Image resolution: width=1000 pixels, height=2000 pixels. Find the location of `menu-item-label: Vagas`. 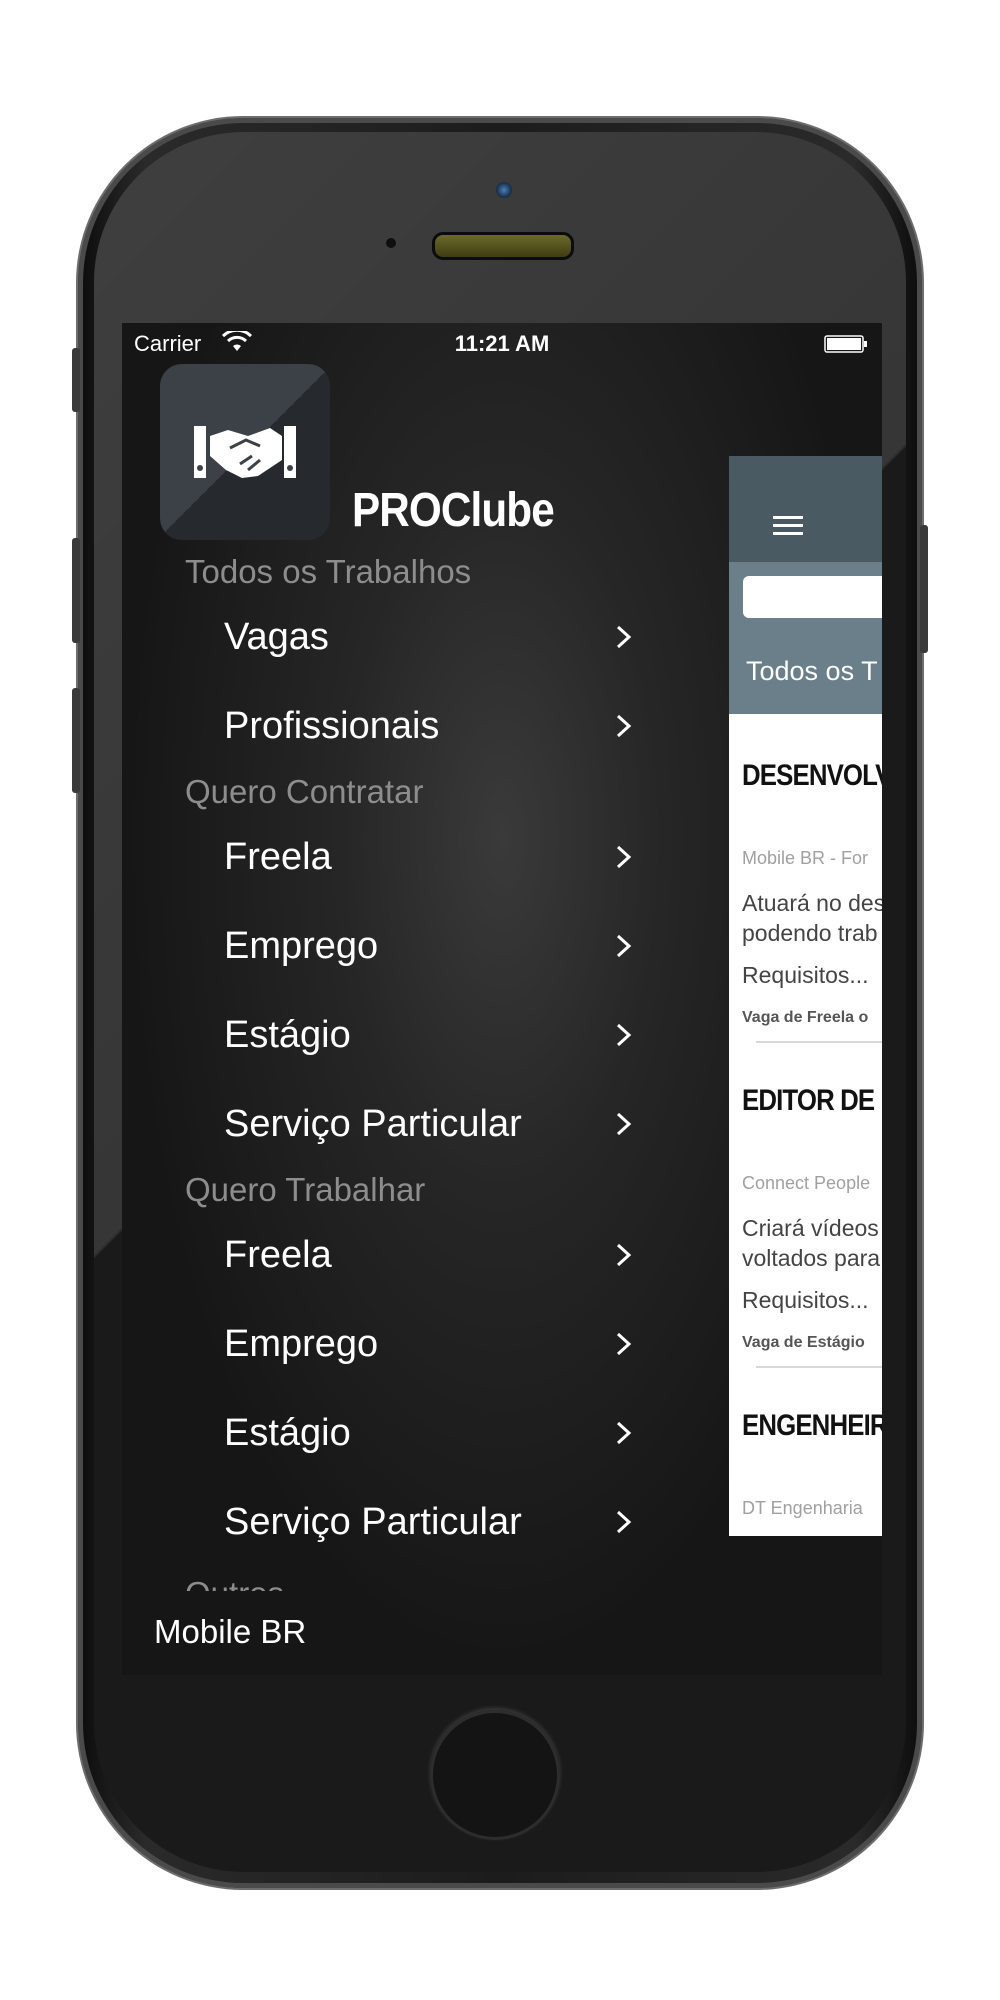

menu-item-label: Vagas is located at coordinates (276, 637).